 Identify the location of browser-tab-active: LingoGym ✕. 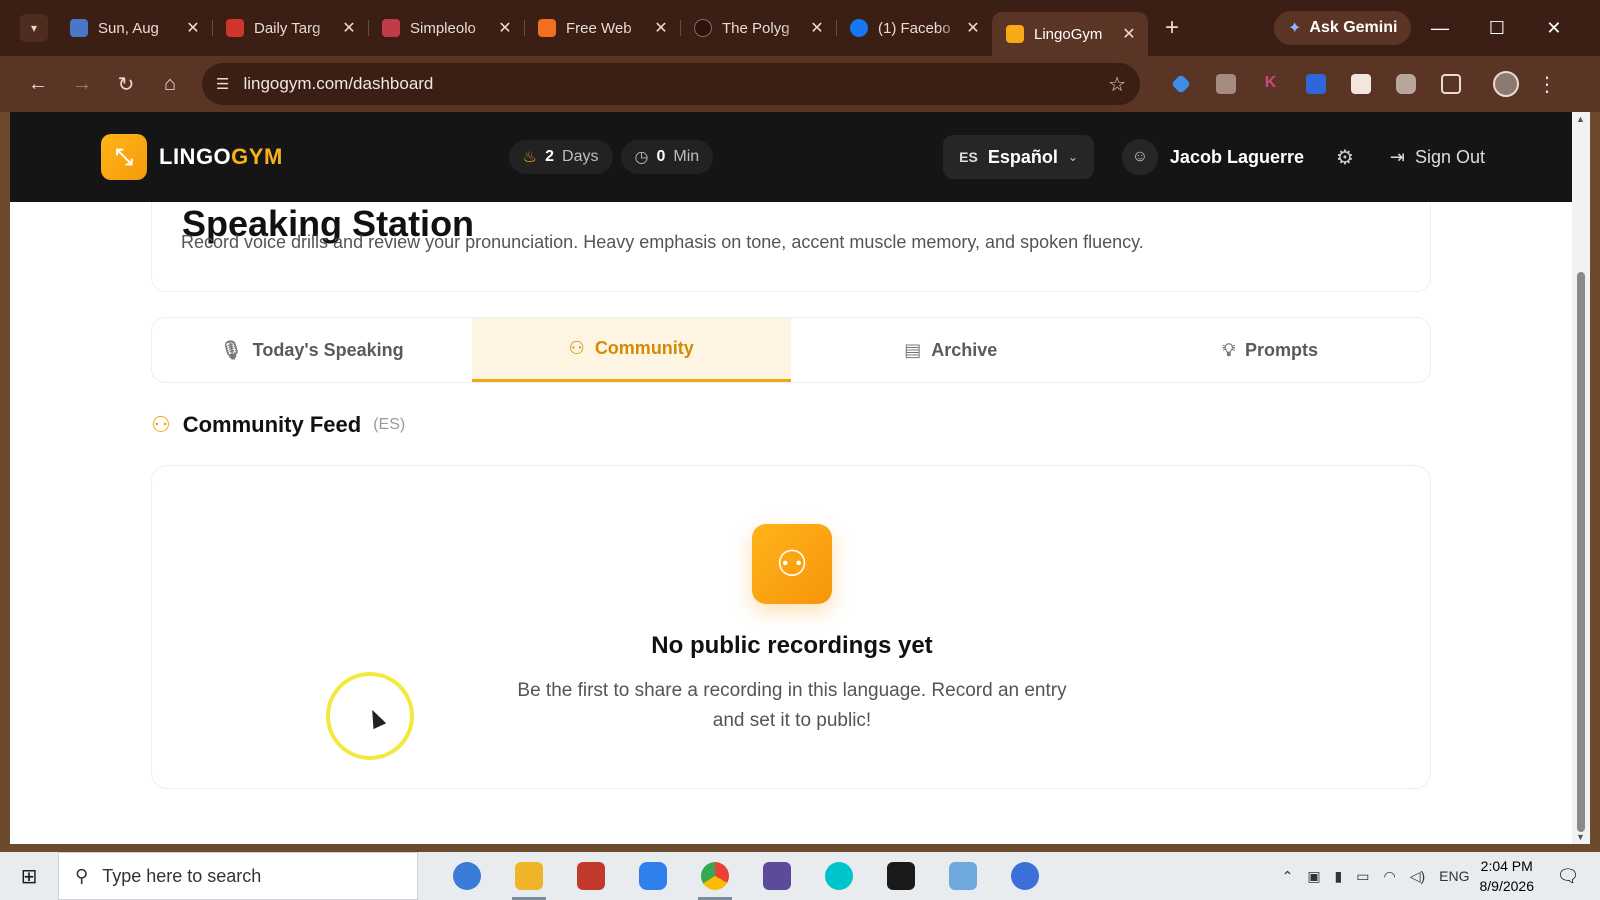
(1070, 34).